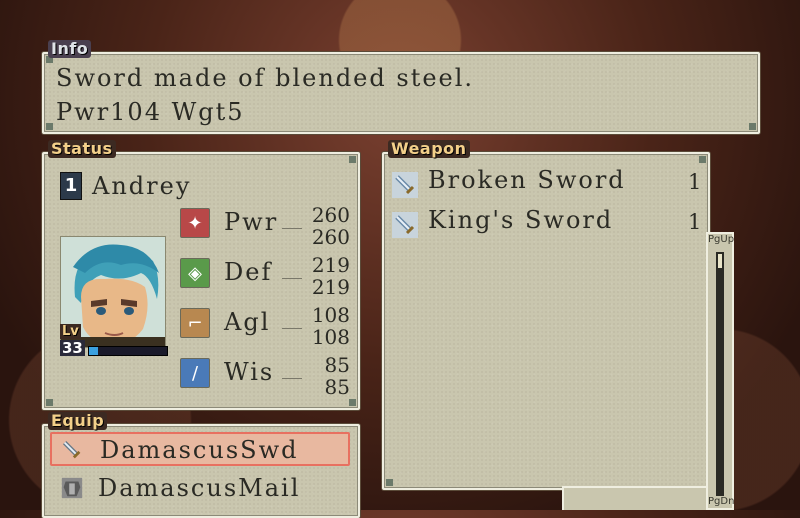 The width and height of the screenshot is (800, 518). I want to click on info-stats: Pwr104 Wgt5, so click(150, 112).